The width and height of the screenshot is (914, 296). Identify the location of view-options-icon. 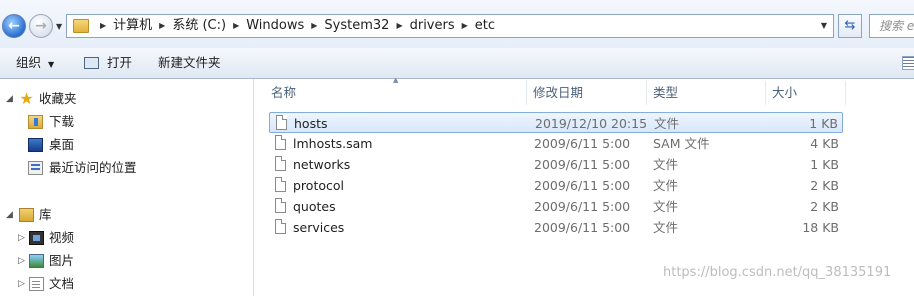
(908, 63).